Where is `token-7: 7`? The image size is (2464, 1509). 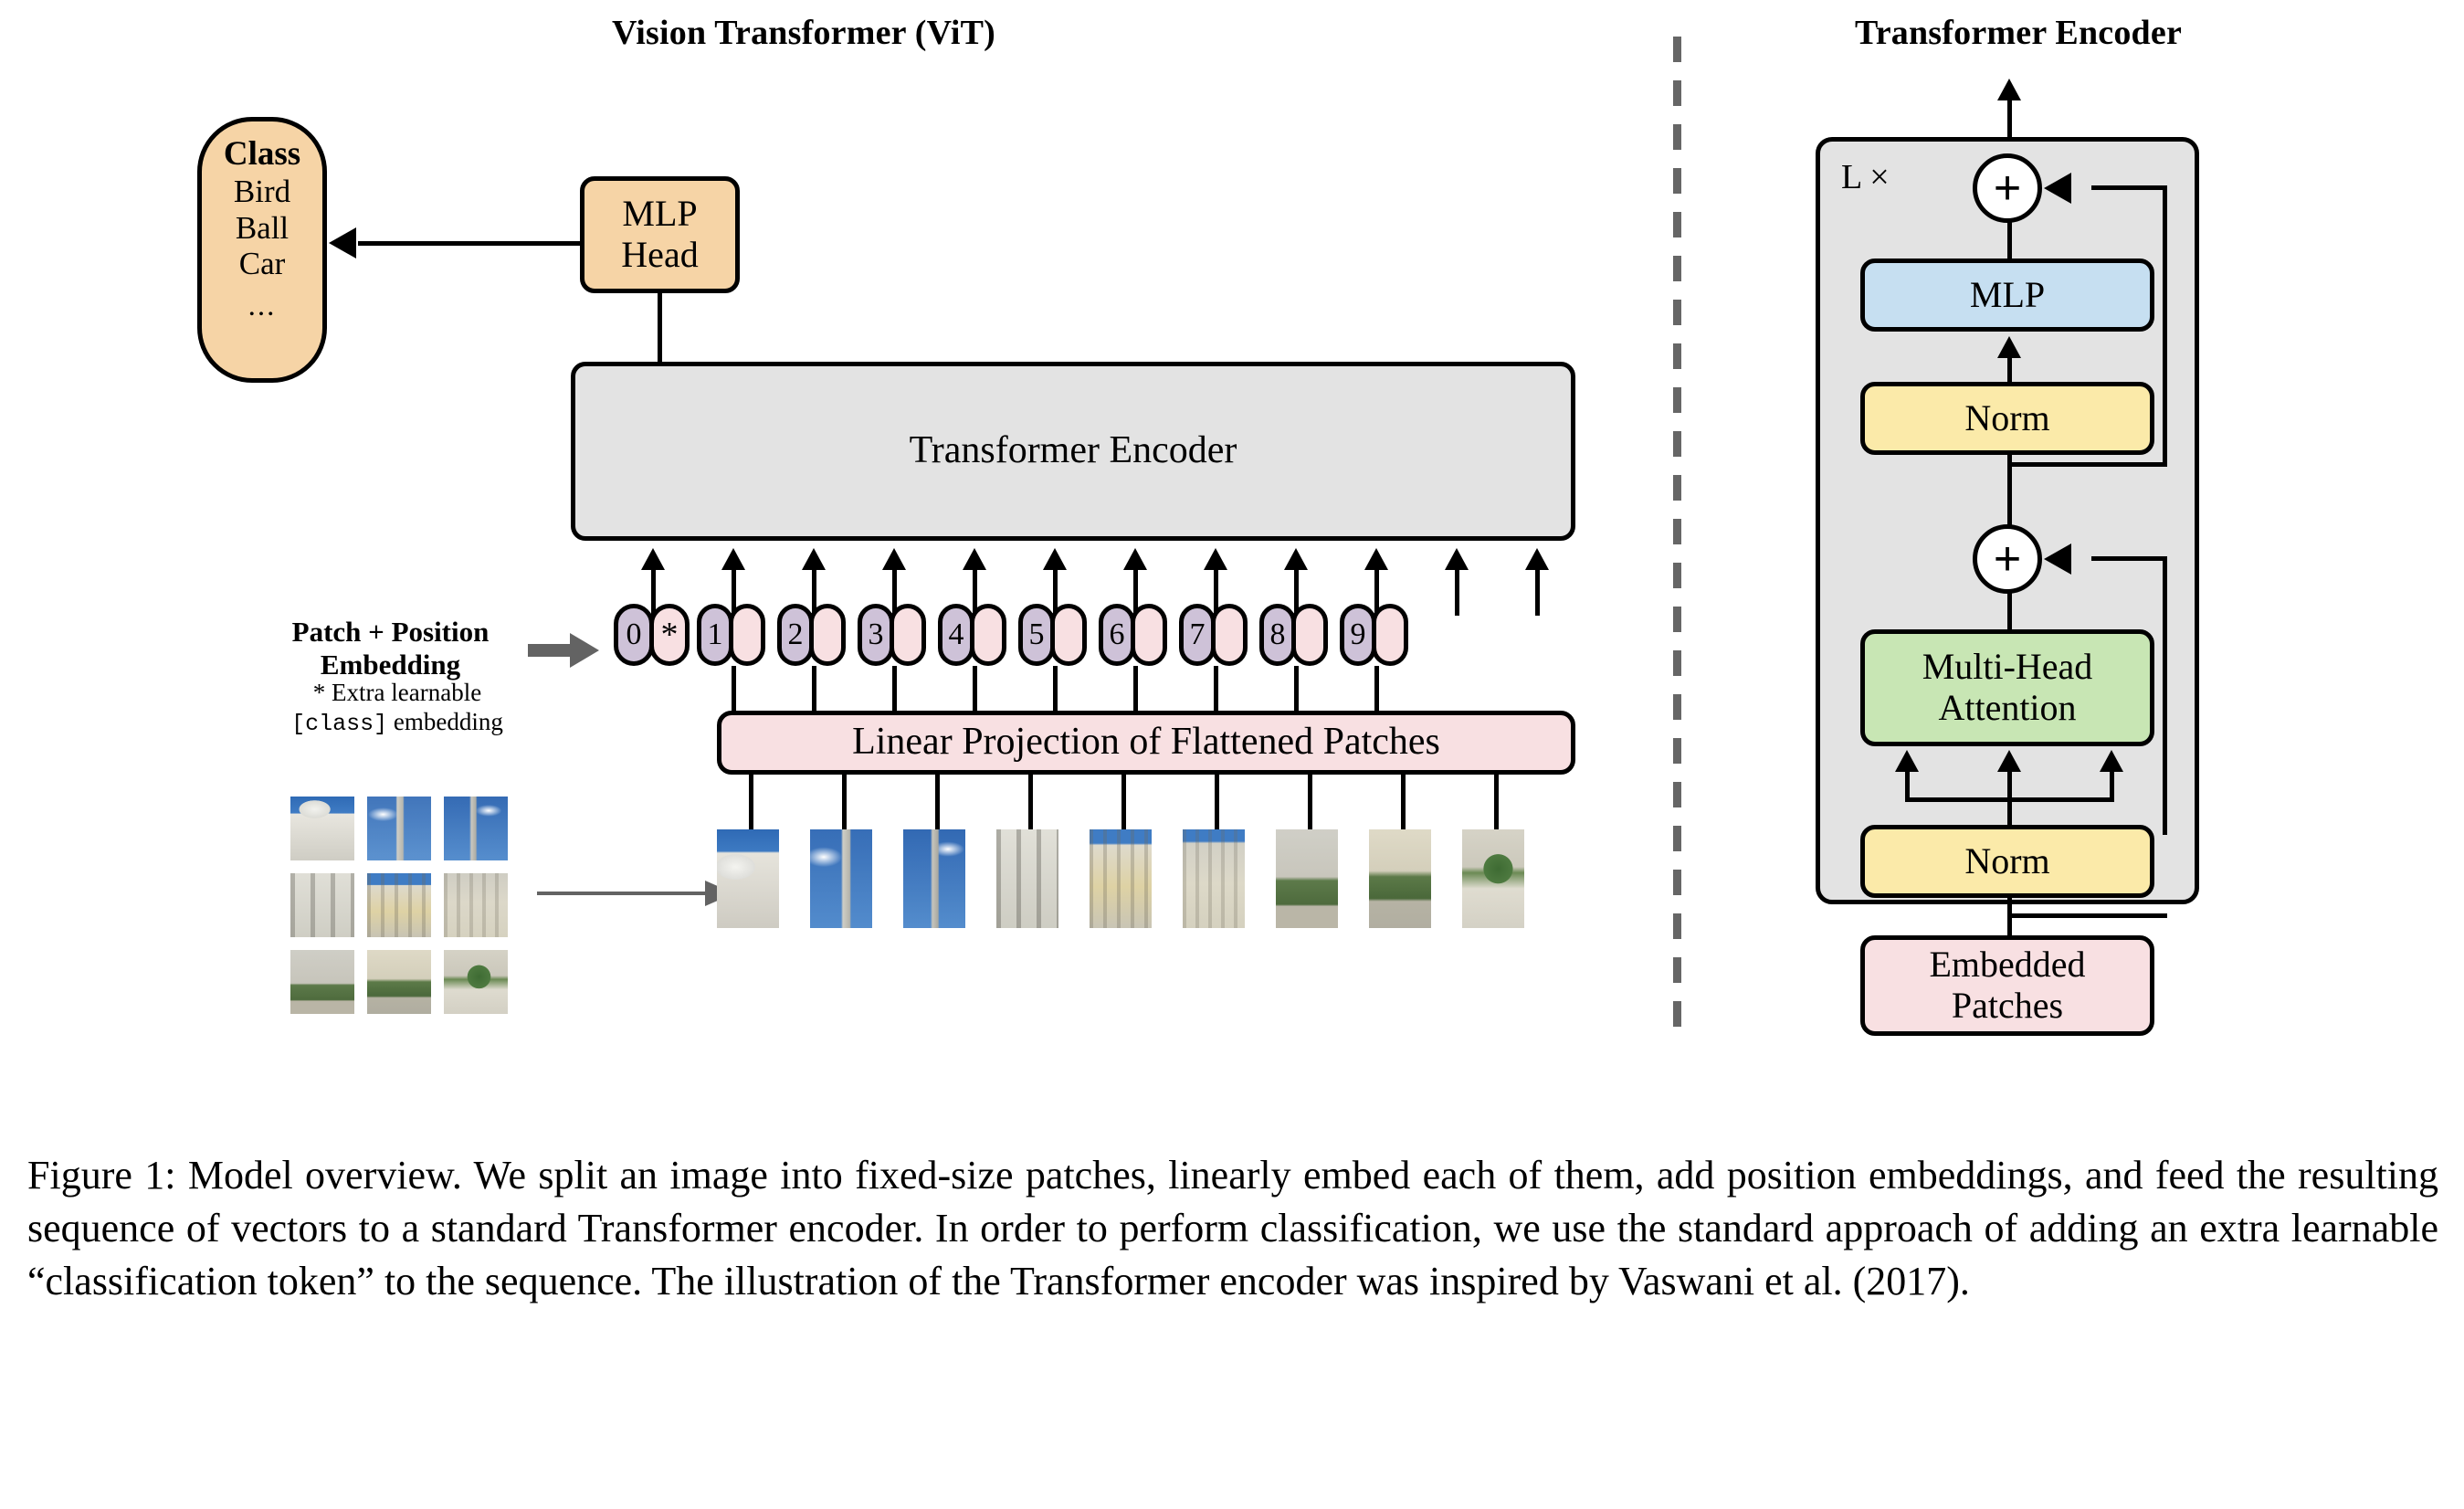 token-7: 7 is located at coordinates (1213, 635).